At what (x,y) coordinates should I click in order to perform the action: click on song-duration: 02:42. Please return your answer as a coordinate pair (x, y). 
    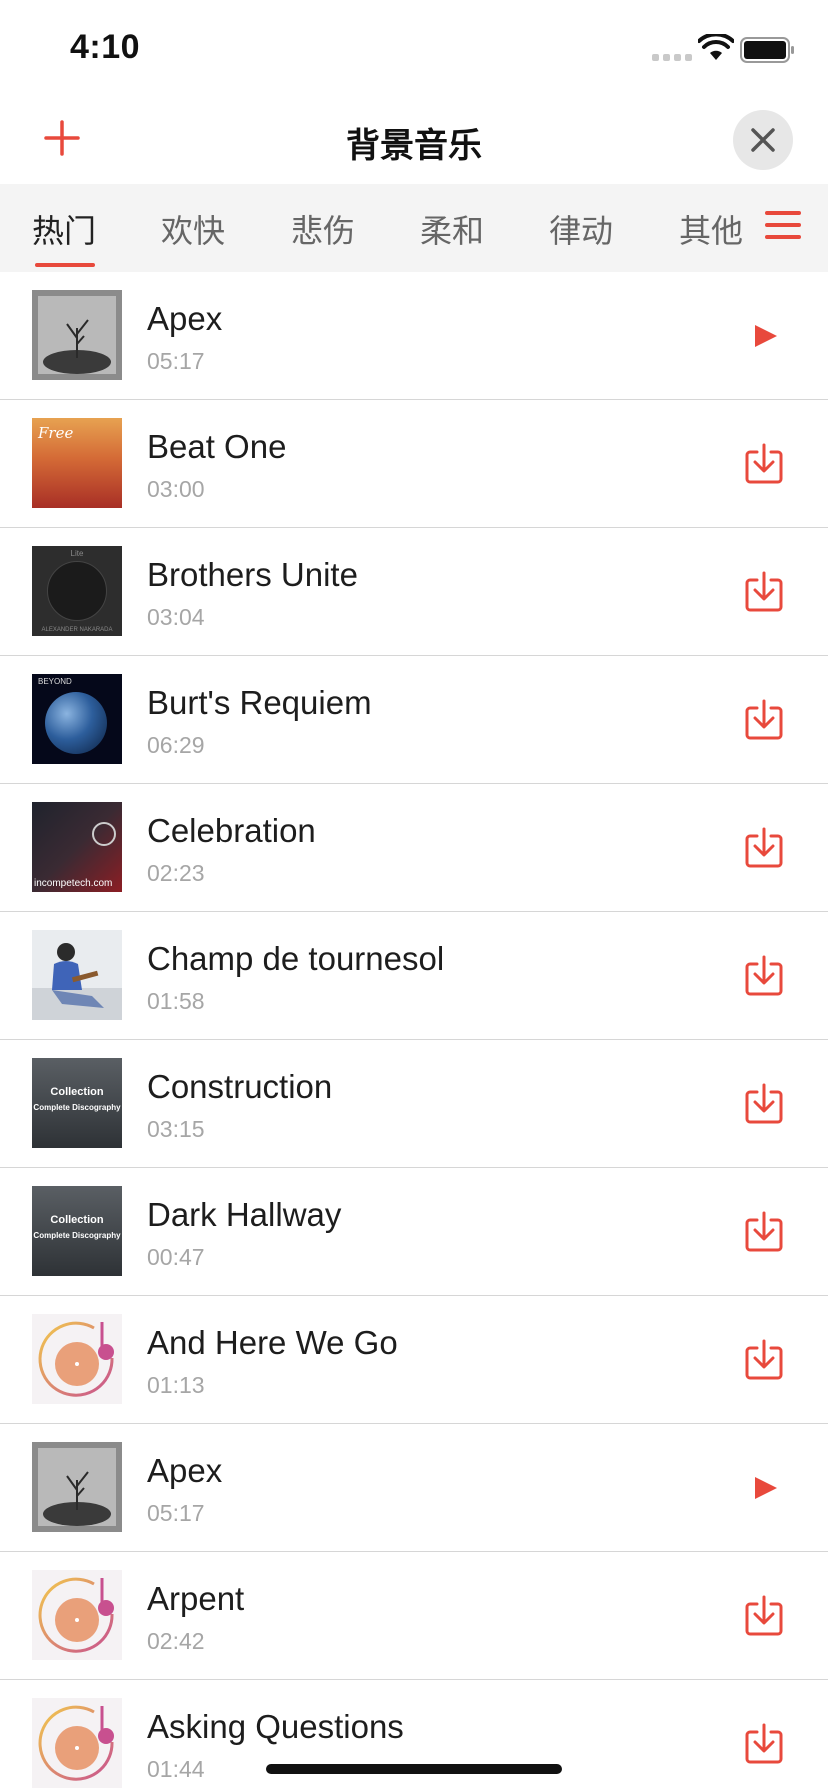
    Looking at the image, I should click on (176, 1641).